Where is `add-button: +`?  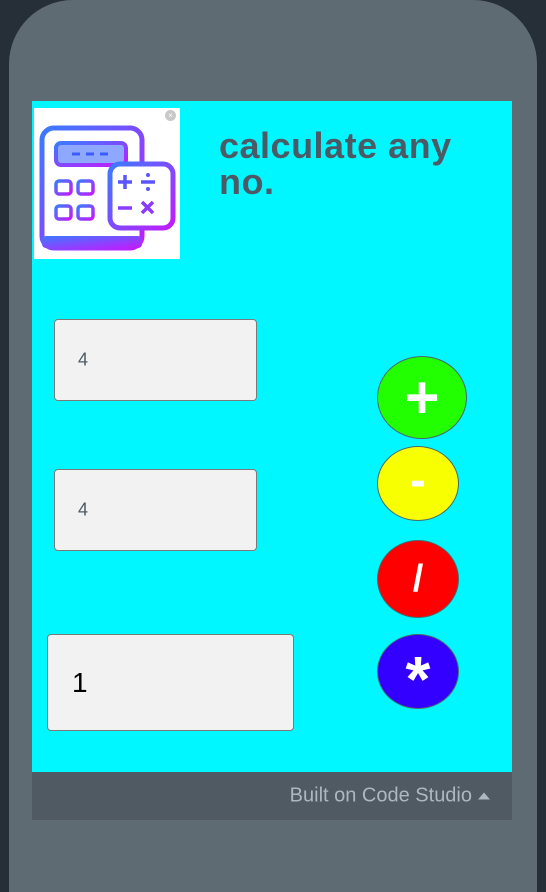
add-button: + is located at coordinates (422, 397).